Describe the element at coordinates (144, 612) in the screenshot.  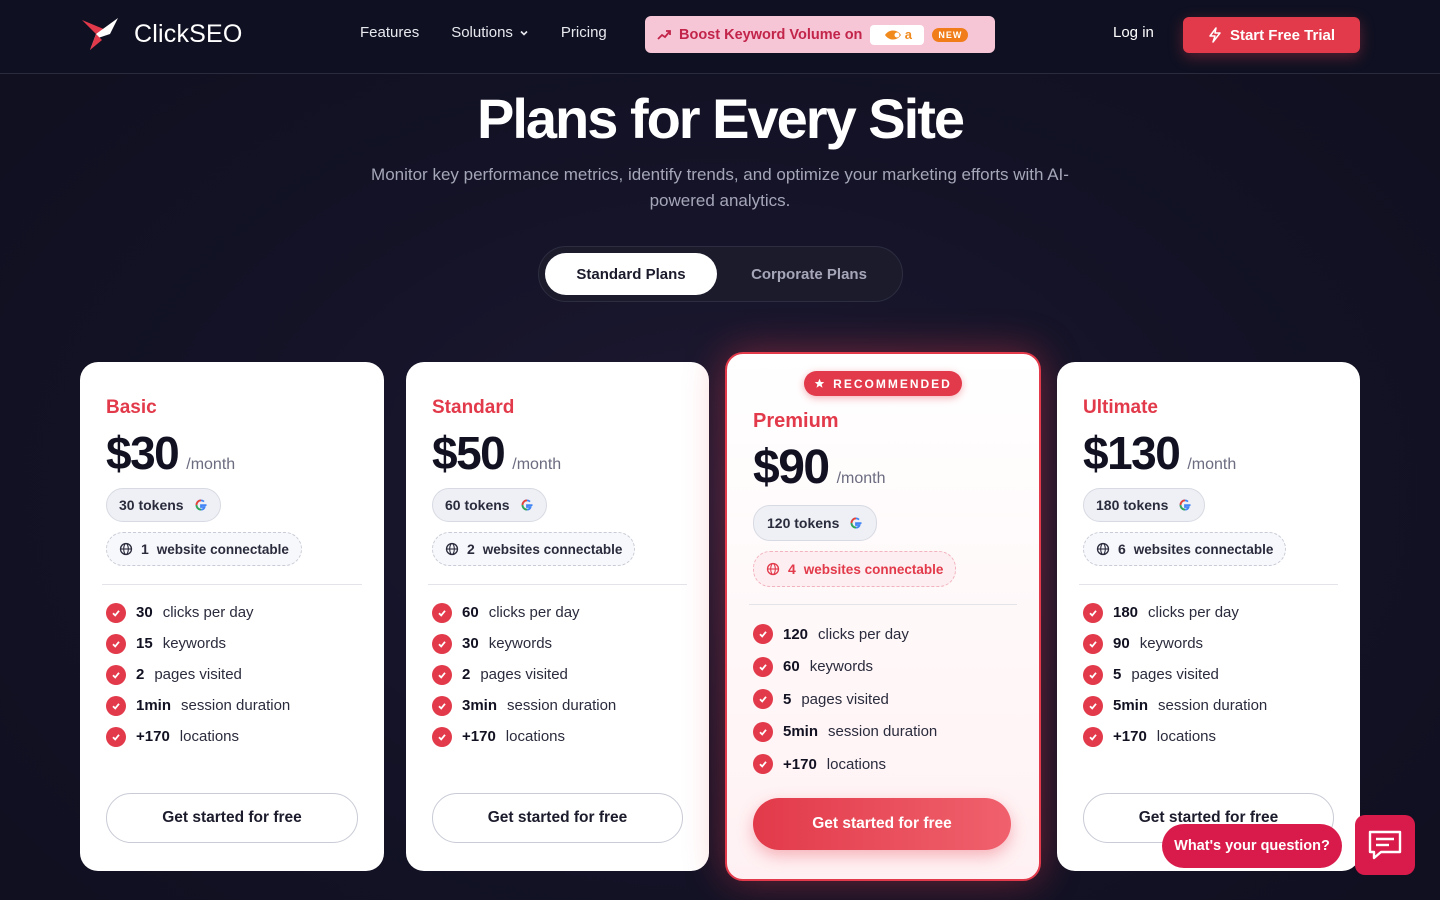
I see `feature-value: 30` at that location.